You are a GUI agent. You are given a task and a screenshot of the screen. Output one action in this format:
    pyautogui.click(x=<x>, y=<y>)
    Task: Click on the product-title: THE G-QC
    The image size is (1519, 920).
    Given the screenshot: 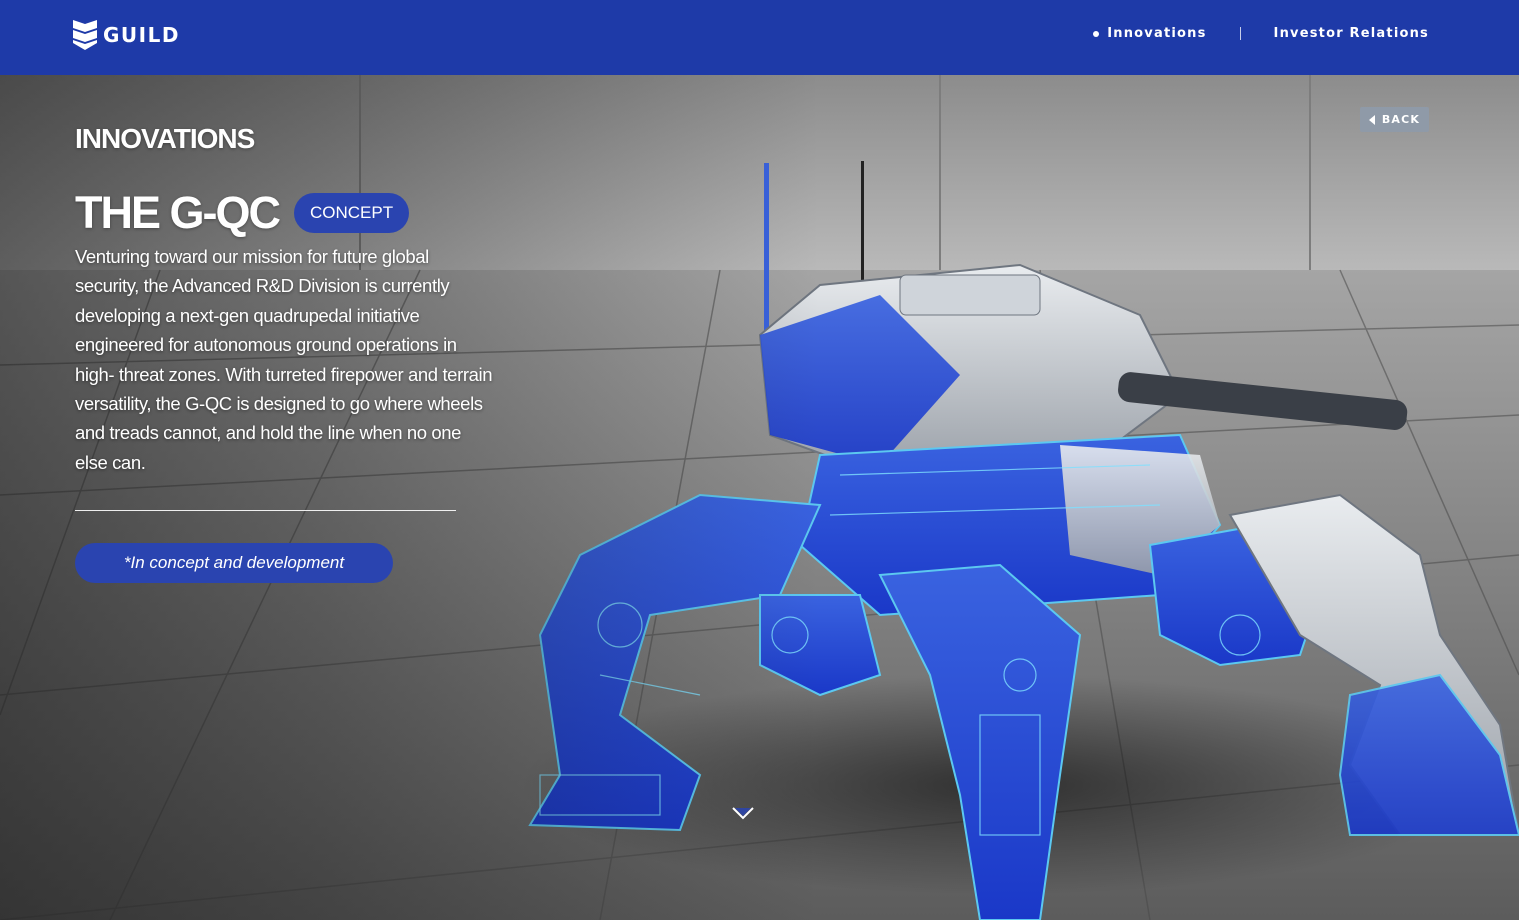 What is the action you would take?
    pyautogui.click(x=178, y=212)
    